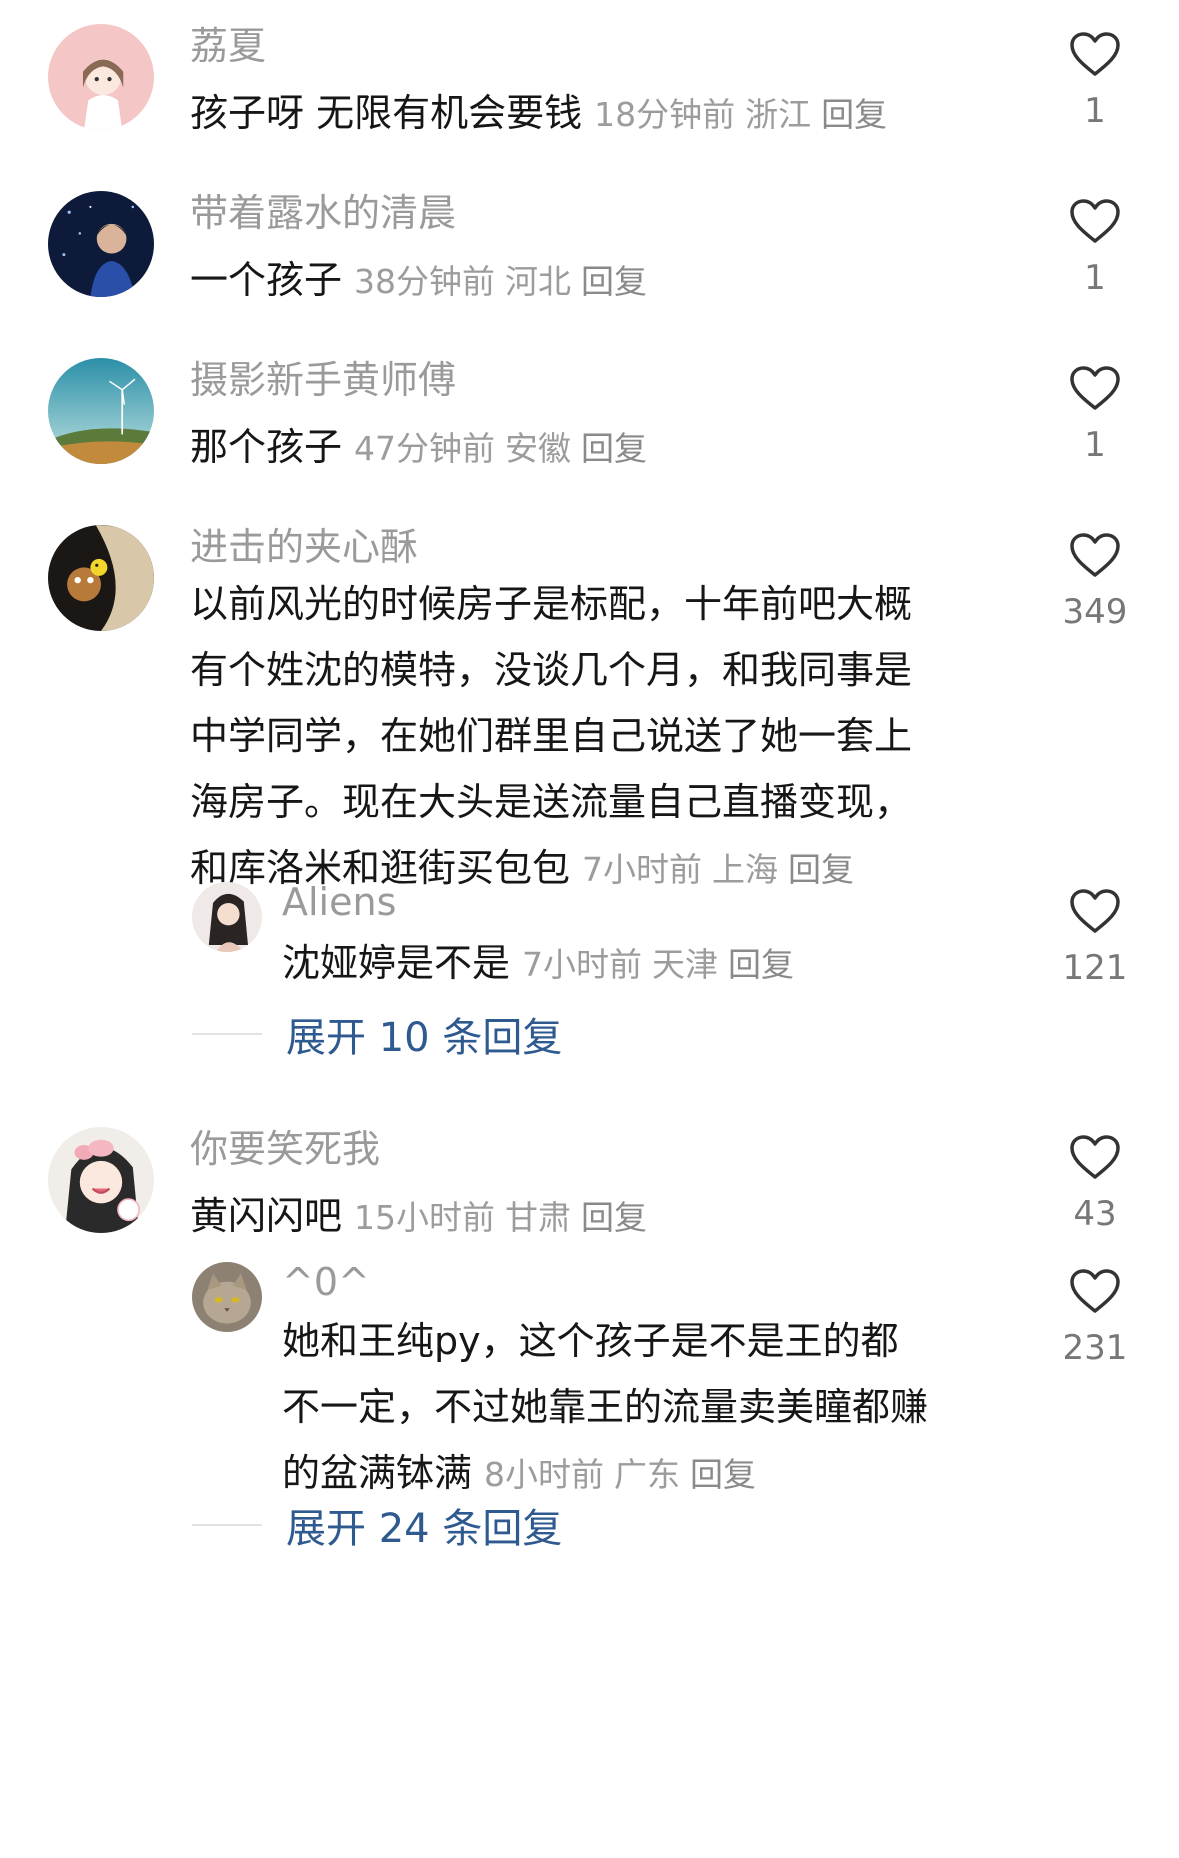 This screenshot has height=1858, width=1179. What do you see at coordinates (544, 1474) in the screenshot?
I see `comment-time: 8小时前` at bounding box center [544, 1474].